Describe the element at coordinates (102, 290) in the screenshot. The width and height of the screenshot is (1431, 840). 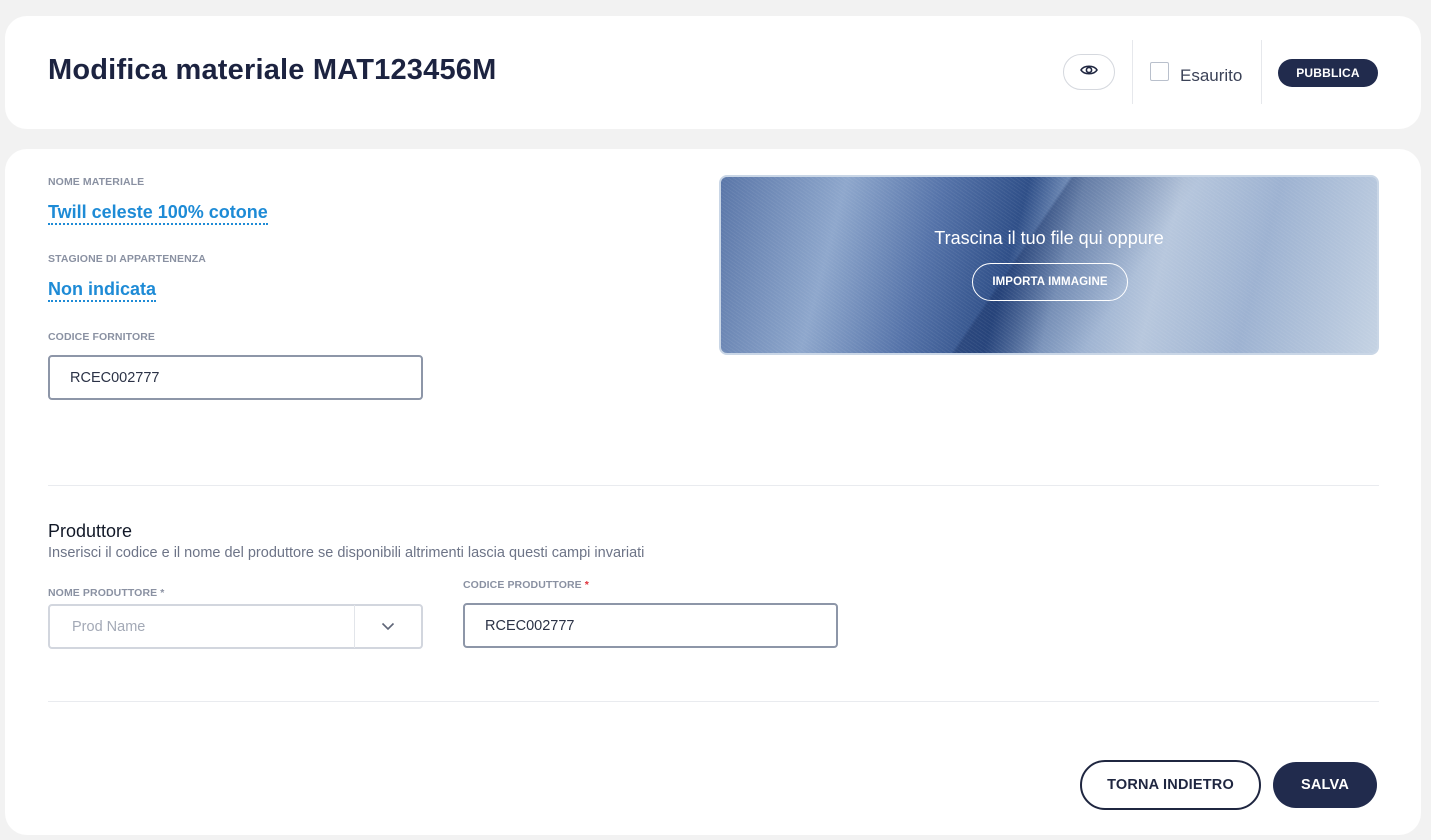
I see `season-value: Non indicata` at that location.